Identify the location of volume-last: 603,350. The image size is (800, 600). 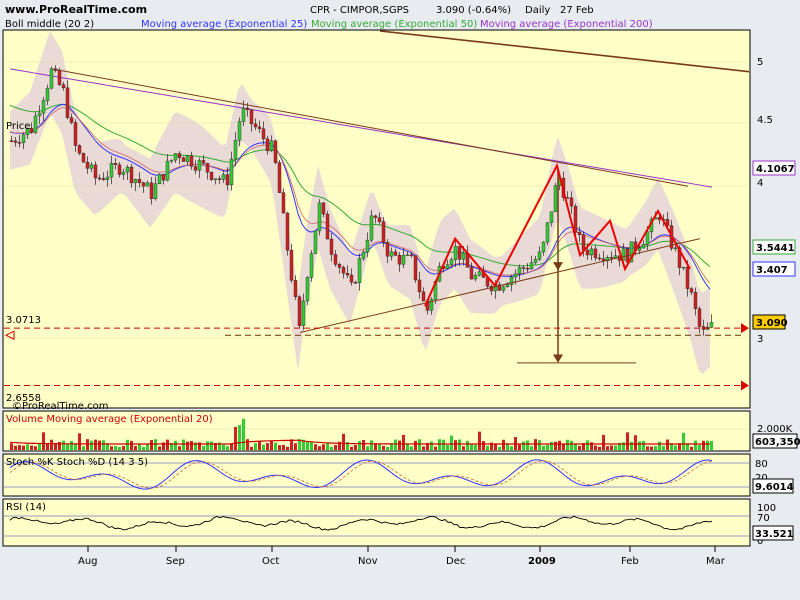
(777, 442).